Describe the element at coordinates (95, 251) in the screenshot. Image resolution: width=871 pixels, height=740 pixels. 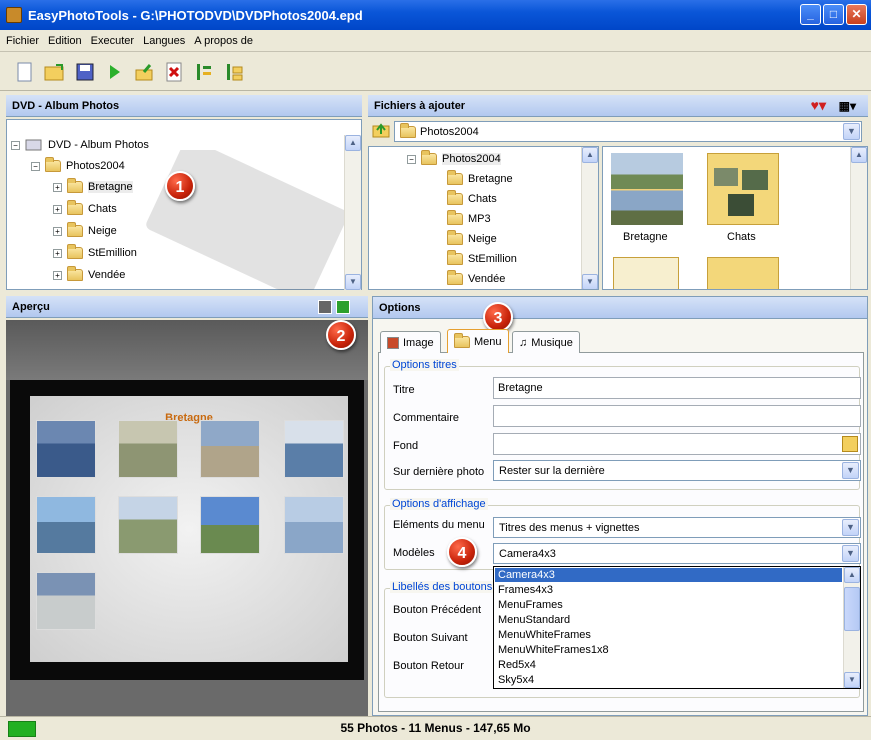
I see `tree-item-stemillion: + StEmillion` at that location.